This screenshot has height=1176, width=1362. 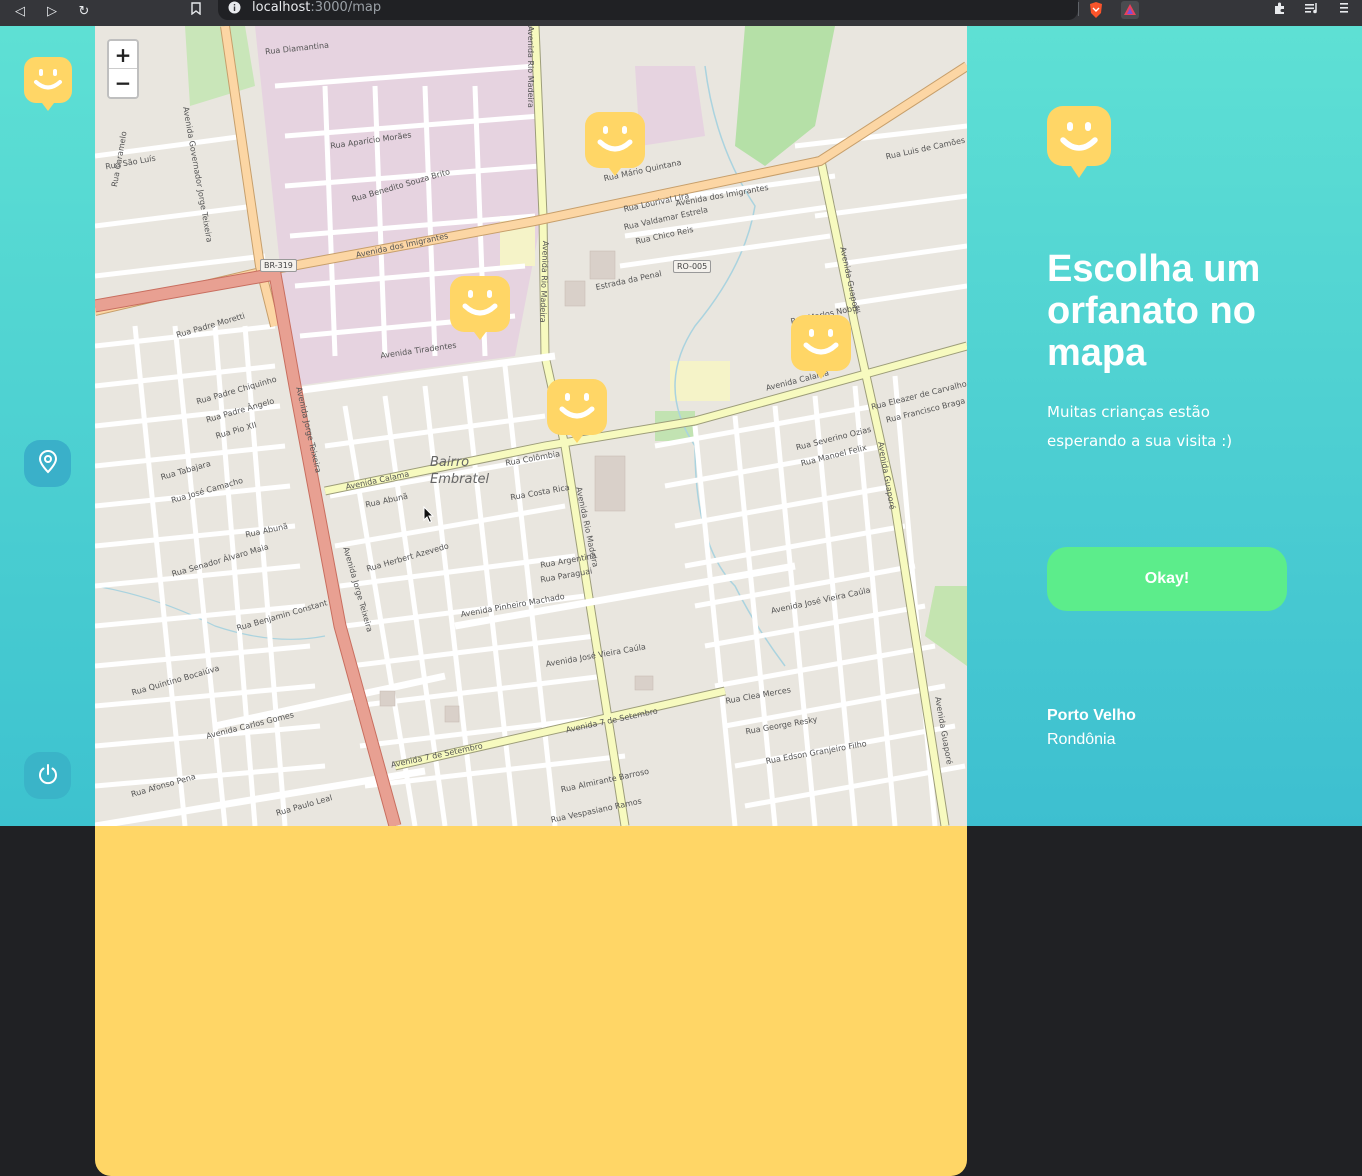 What do you see at coordinates (1081, 739) in the screenshot?
I see `state-name: Rondônia` at bounding box center [1081, 739].